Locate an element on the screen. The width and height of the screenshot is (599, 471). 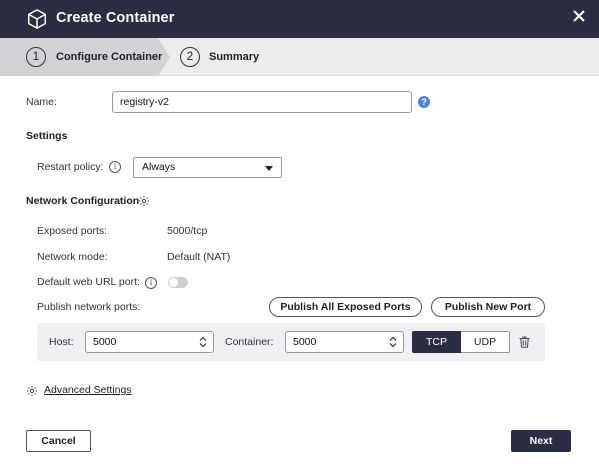
step-2-label: Summary is located at coordinates (234, 57).